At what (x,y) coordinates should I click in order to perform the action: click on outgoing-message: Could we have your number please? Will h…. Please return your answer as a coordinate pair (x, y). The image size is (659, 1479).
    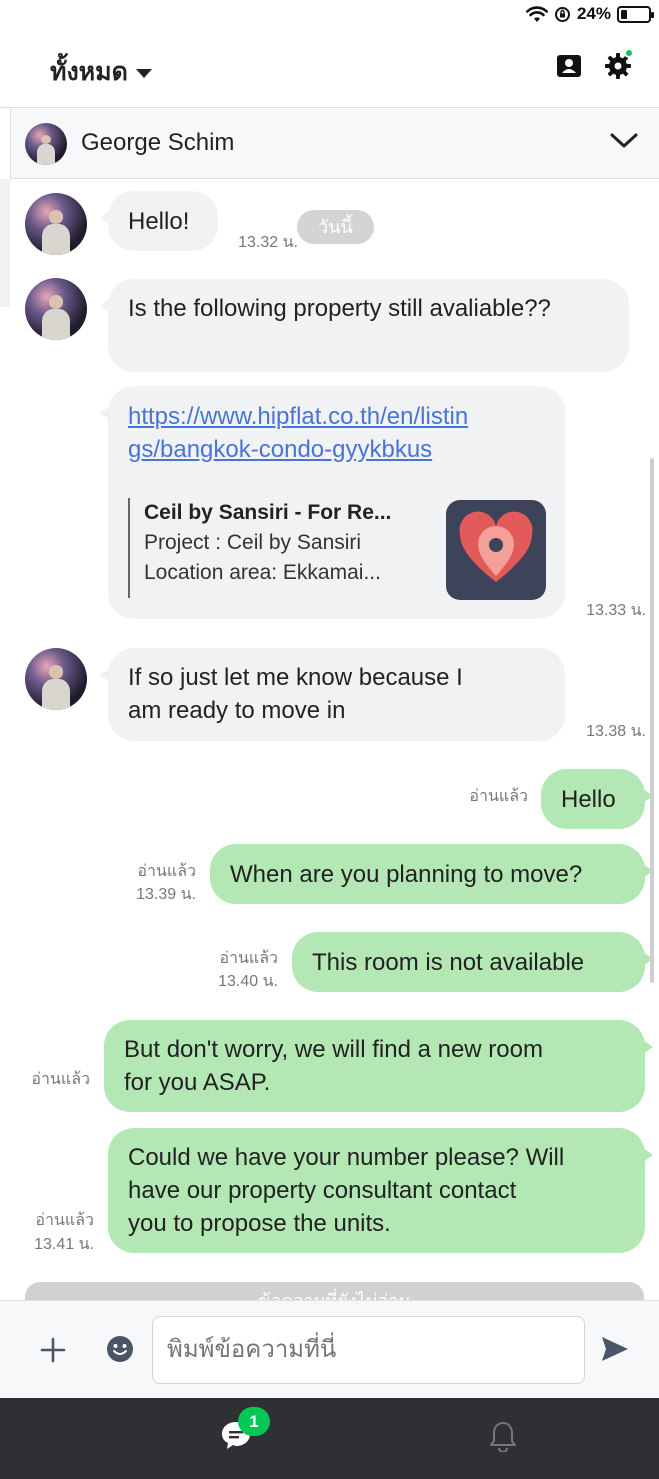
    Looking at the image, I should click on (380, 1190).